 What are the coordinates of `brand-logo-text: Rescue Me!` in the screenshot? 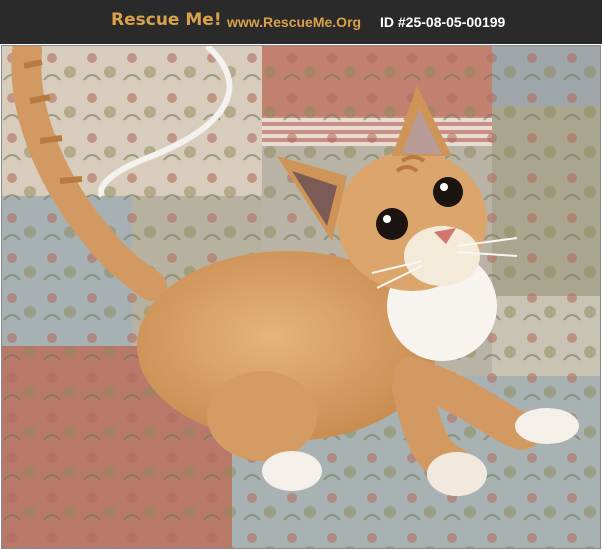 It's located at (166, 20).